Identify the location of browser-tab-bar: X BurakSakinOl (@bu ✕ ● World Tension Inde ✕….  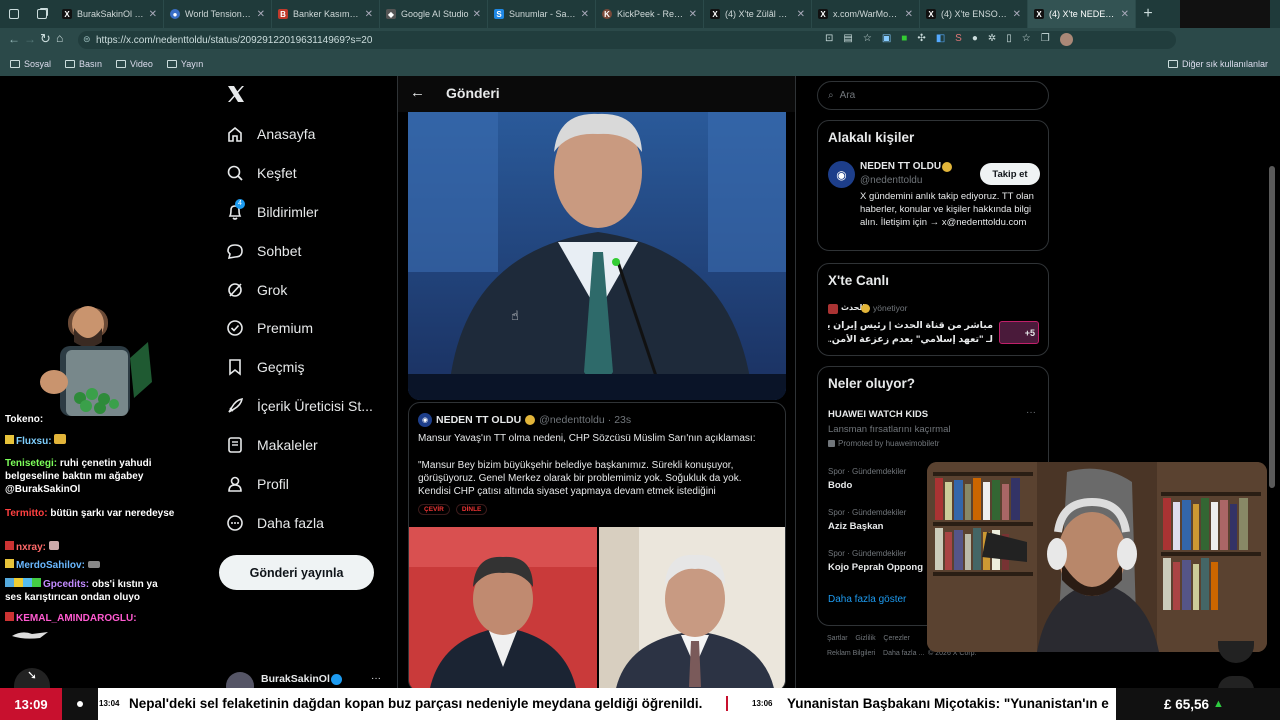
(640, 28).